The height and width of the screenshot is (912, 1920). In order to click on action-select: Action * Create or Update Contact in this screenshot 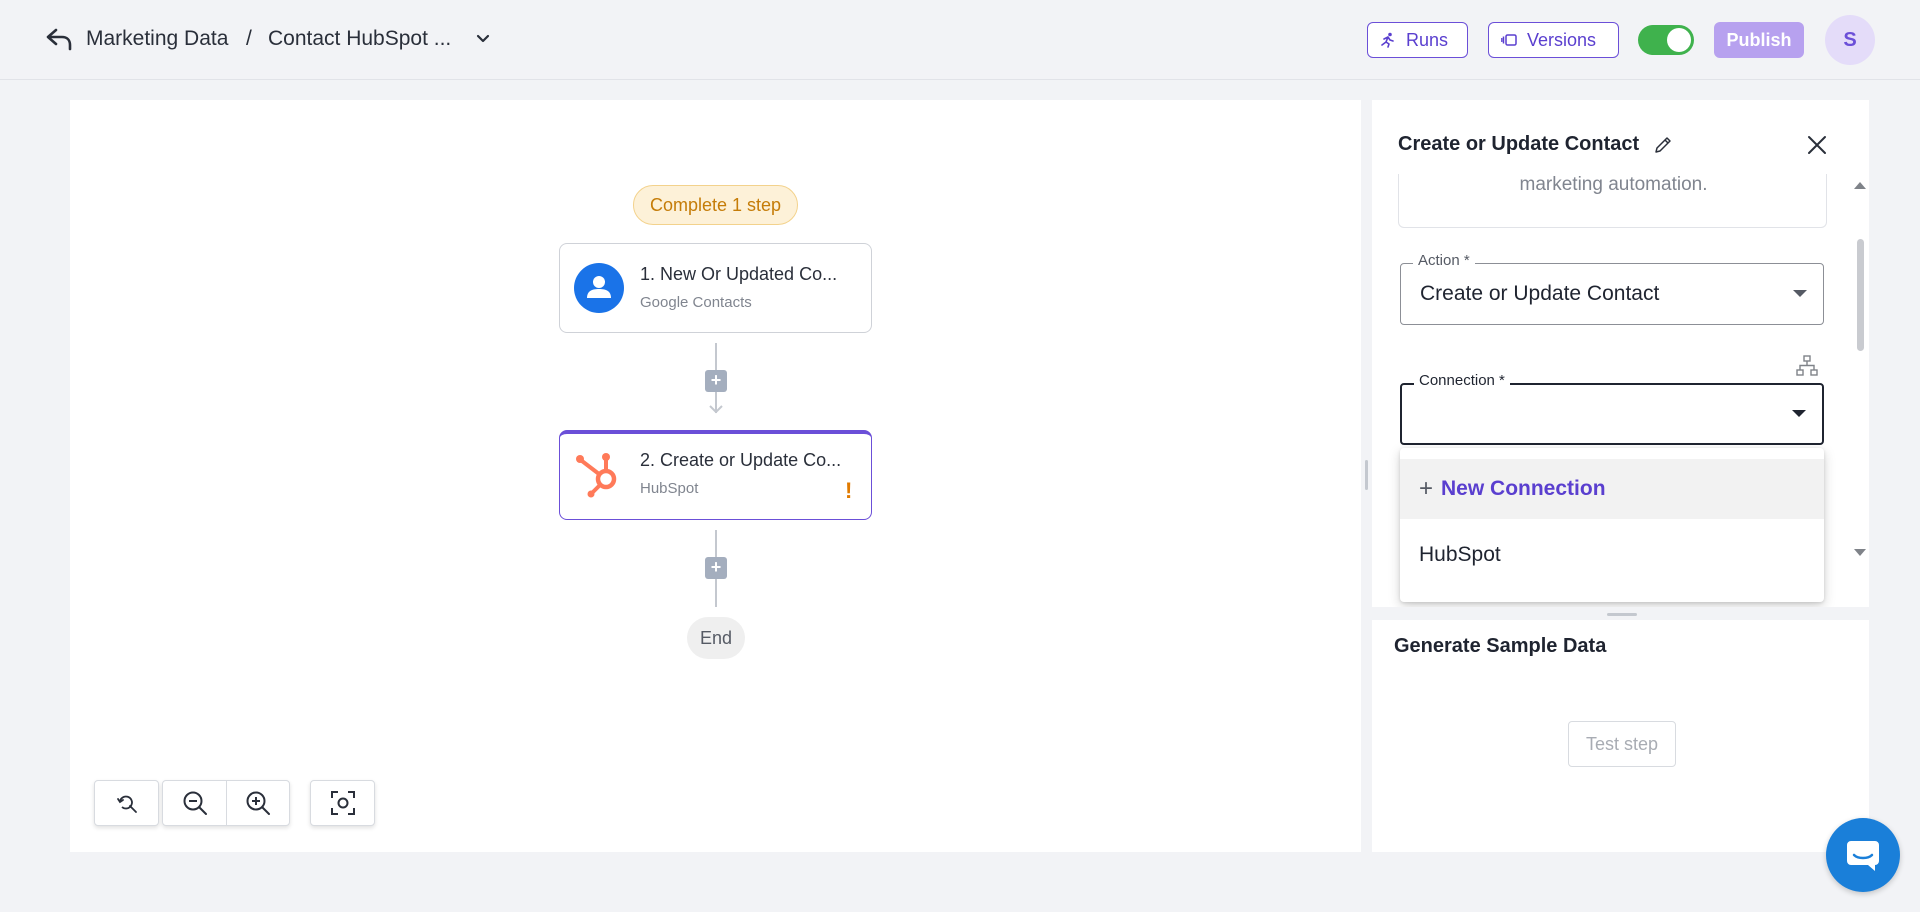, I will do `click(1612, 288)`.